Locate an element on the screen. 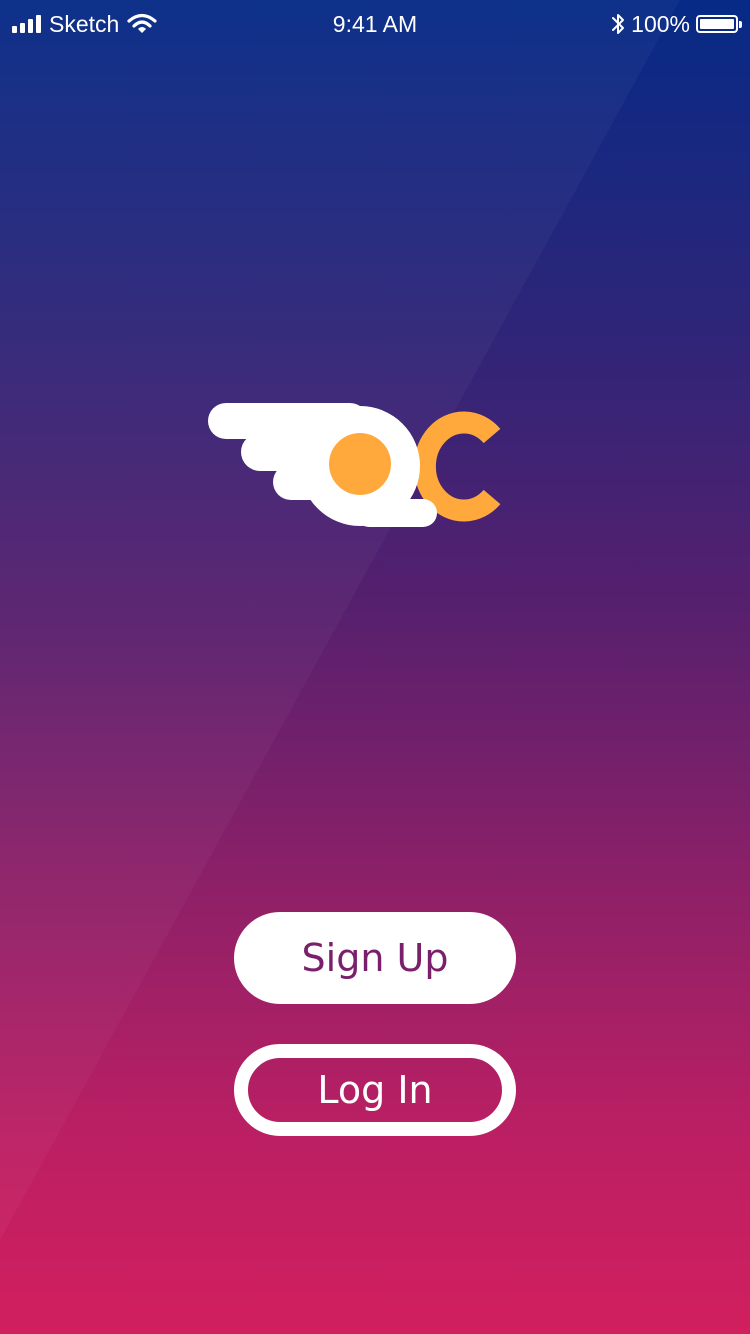  log-in-button: Log In is located at coordinates (375, 1090).